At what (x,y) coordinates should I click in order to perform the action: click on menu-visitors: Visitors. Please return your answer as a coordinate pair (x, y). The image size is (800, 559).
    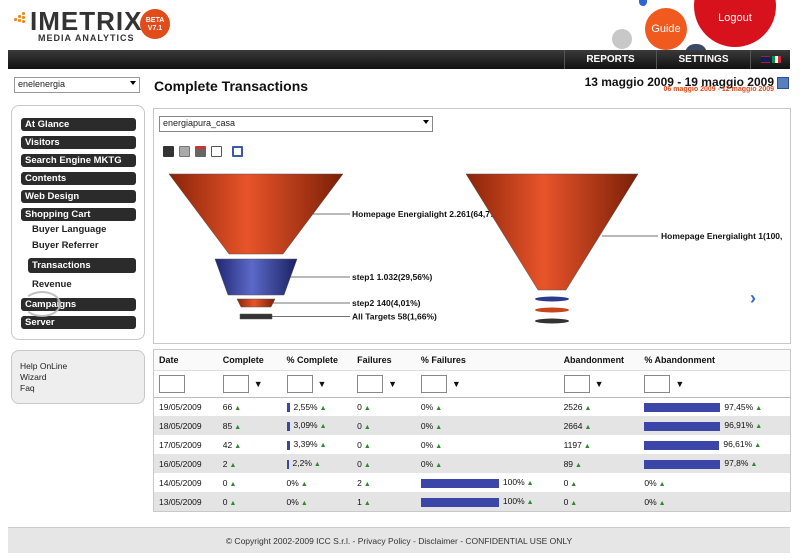
    Looking at the image, I should click on (78, 142).